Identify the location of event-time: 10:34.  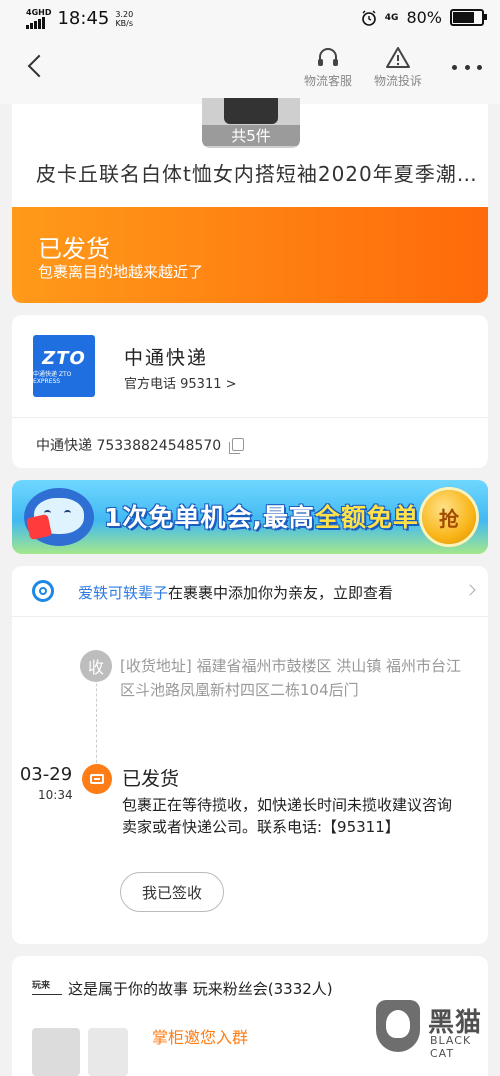
(55, 795).